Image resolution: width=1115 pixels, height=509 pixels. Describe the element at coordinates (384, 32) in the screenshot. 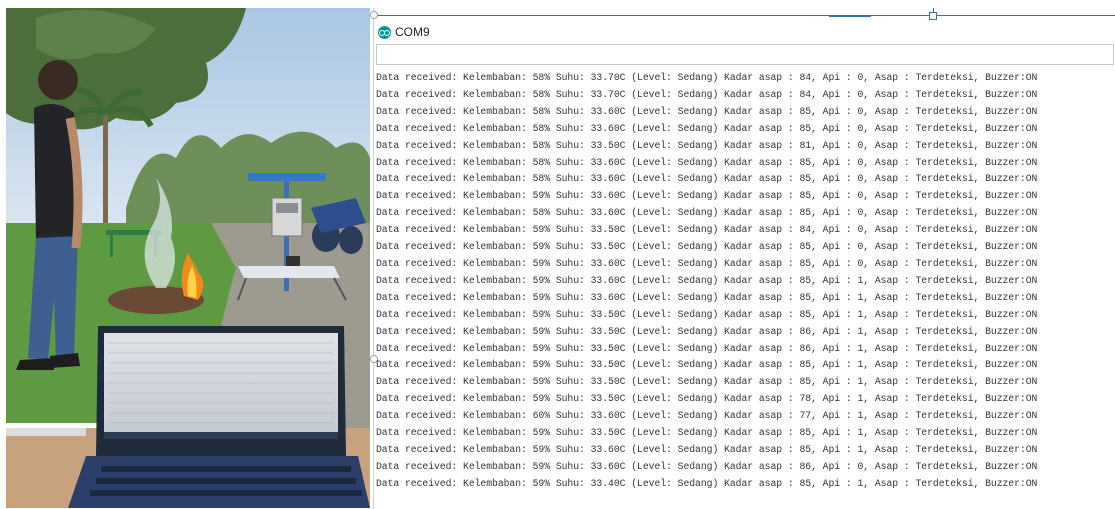

I see `arduino-infinity-icon` at that location.